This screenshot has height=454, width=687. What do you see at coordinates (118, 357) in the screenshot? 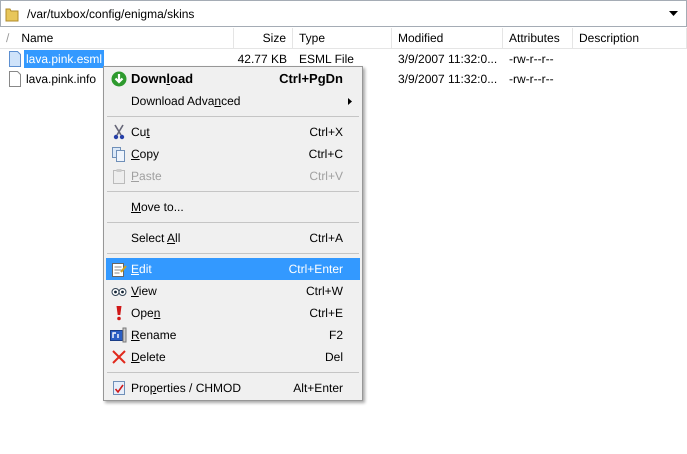
I see `delete-icon` at bounding box center [118, 357].